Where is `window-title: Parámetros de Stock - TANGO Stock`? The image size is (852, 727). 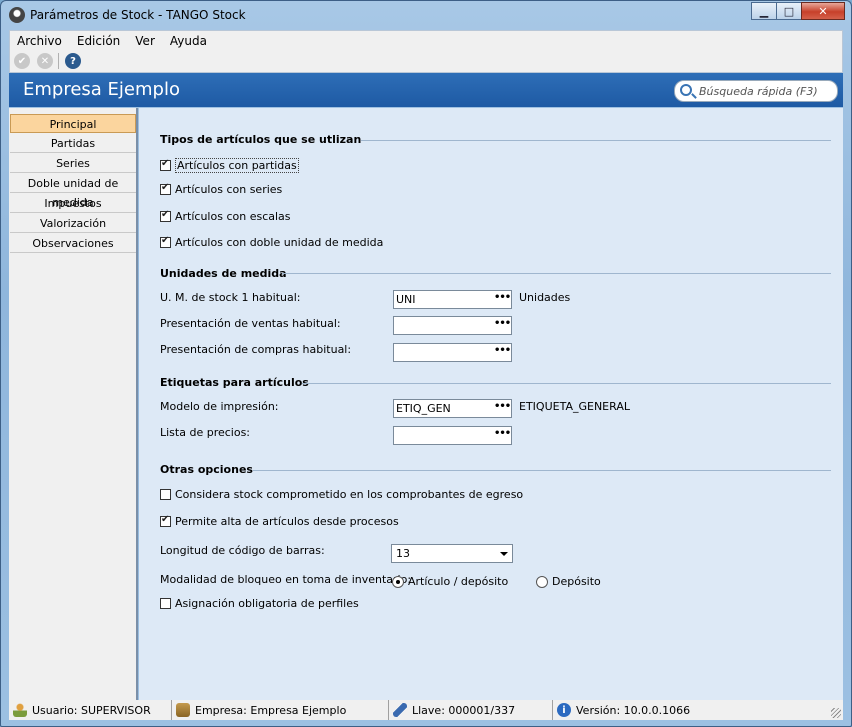
window-title: Parámetros de Stock - TANGO Stock is located at coordinates (138, 15).